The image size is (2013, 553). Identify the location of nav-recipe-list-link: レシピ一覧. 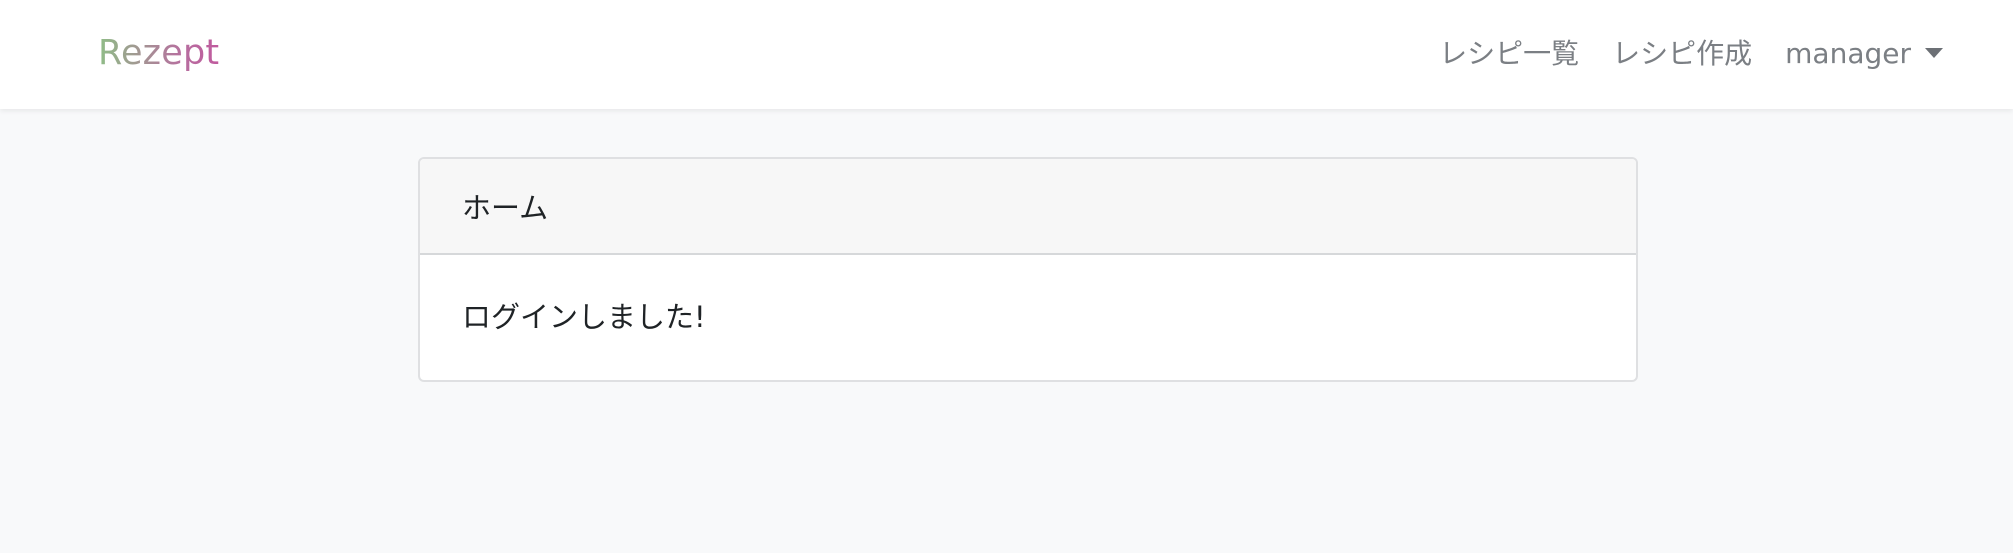
(1509, 54).